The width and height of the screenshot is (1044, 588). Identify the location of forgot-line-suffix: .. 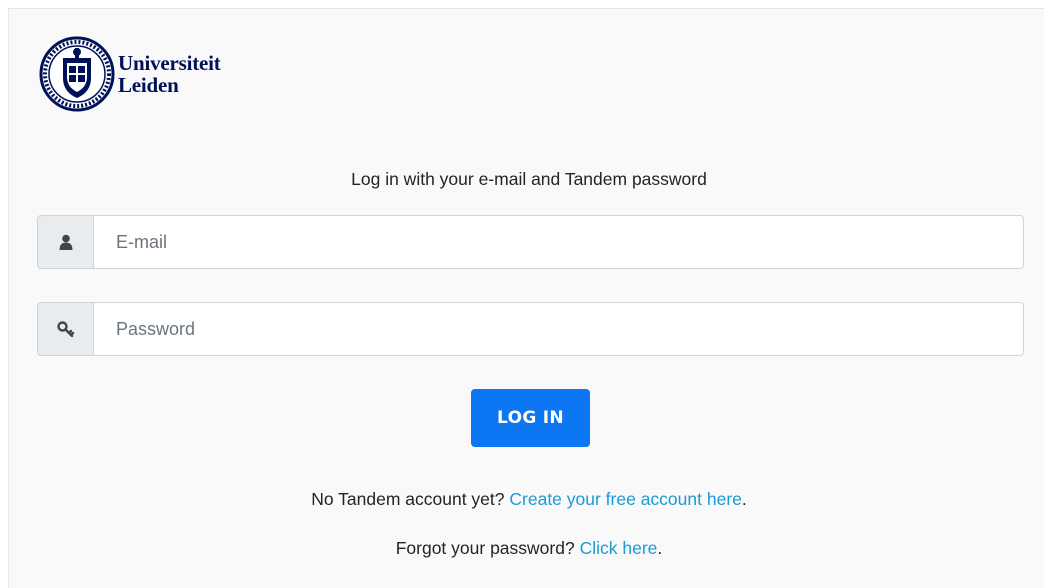
(660, 548).